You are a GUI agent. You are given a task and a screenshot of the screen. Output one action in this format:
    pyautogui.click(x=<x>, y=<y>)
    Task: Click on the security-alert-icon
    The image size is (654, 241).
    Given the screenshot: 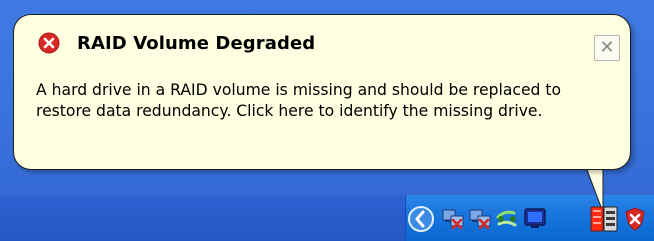 What is the action you would take?
    pyautogui.click(x=635, y=219)
    